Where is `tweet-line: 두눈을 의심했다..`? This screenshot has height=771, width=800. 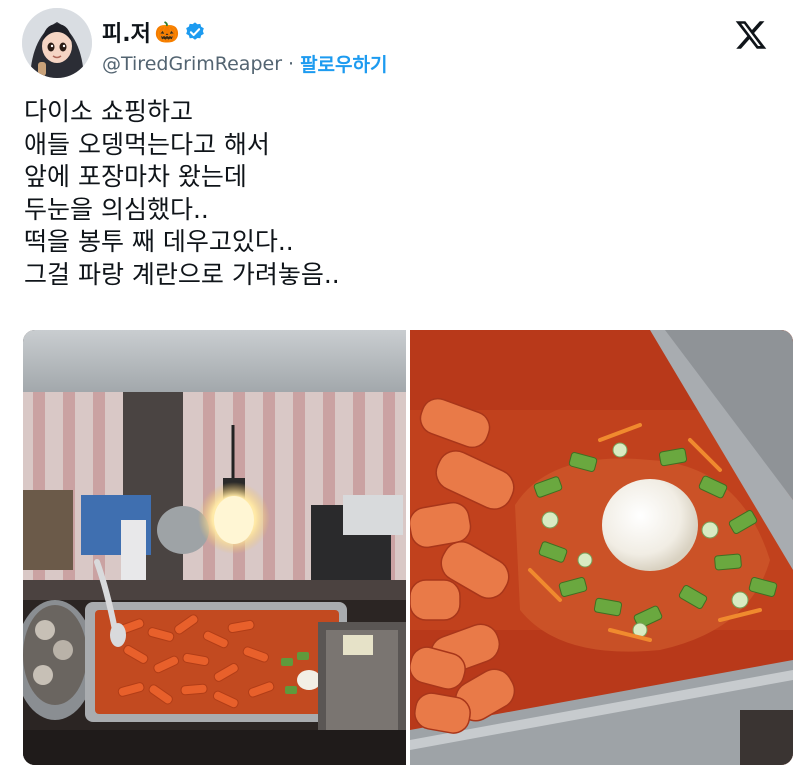
tweet-line: 두눈을 의심했다.. is located at coordinates (116, 209).